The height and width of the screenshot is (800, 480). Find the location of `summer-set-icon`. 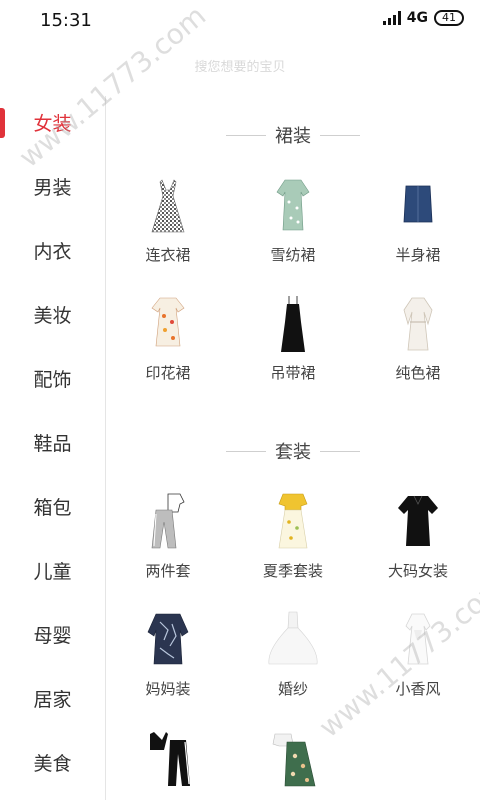

summer-set-icon is located at coordinates (293, 521).